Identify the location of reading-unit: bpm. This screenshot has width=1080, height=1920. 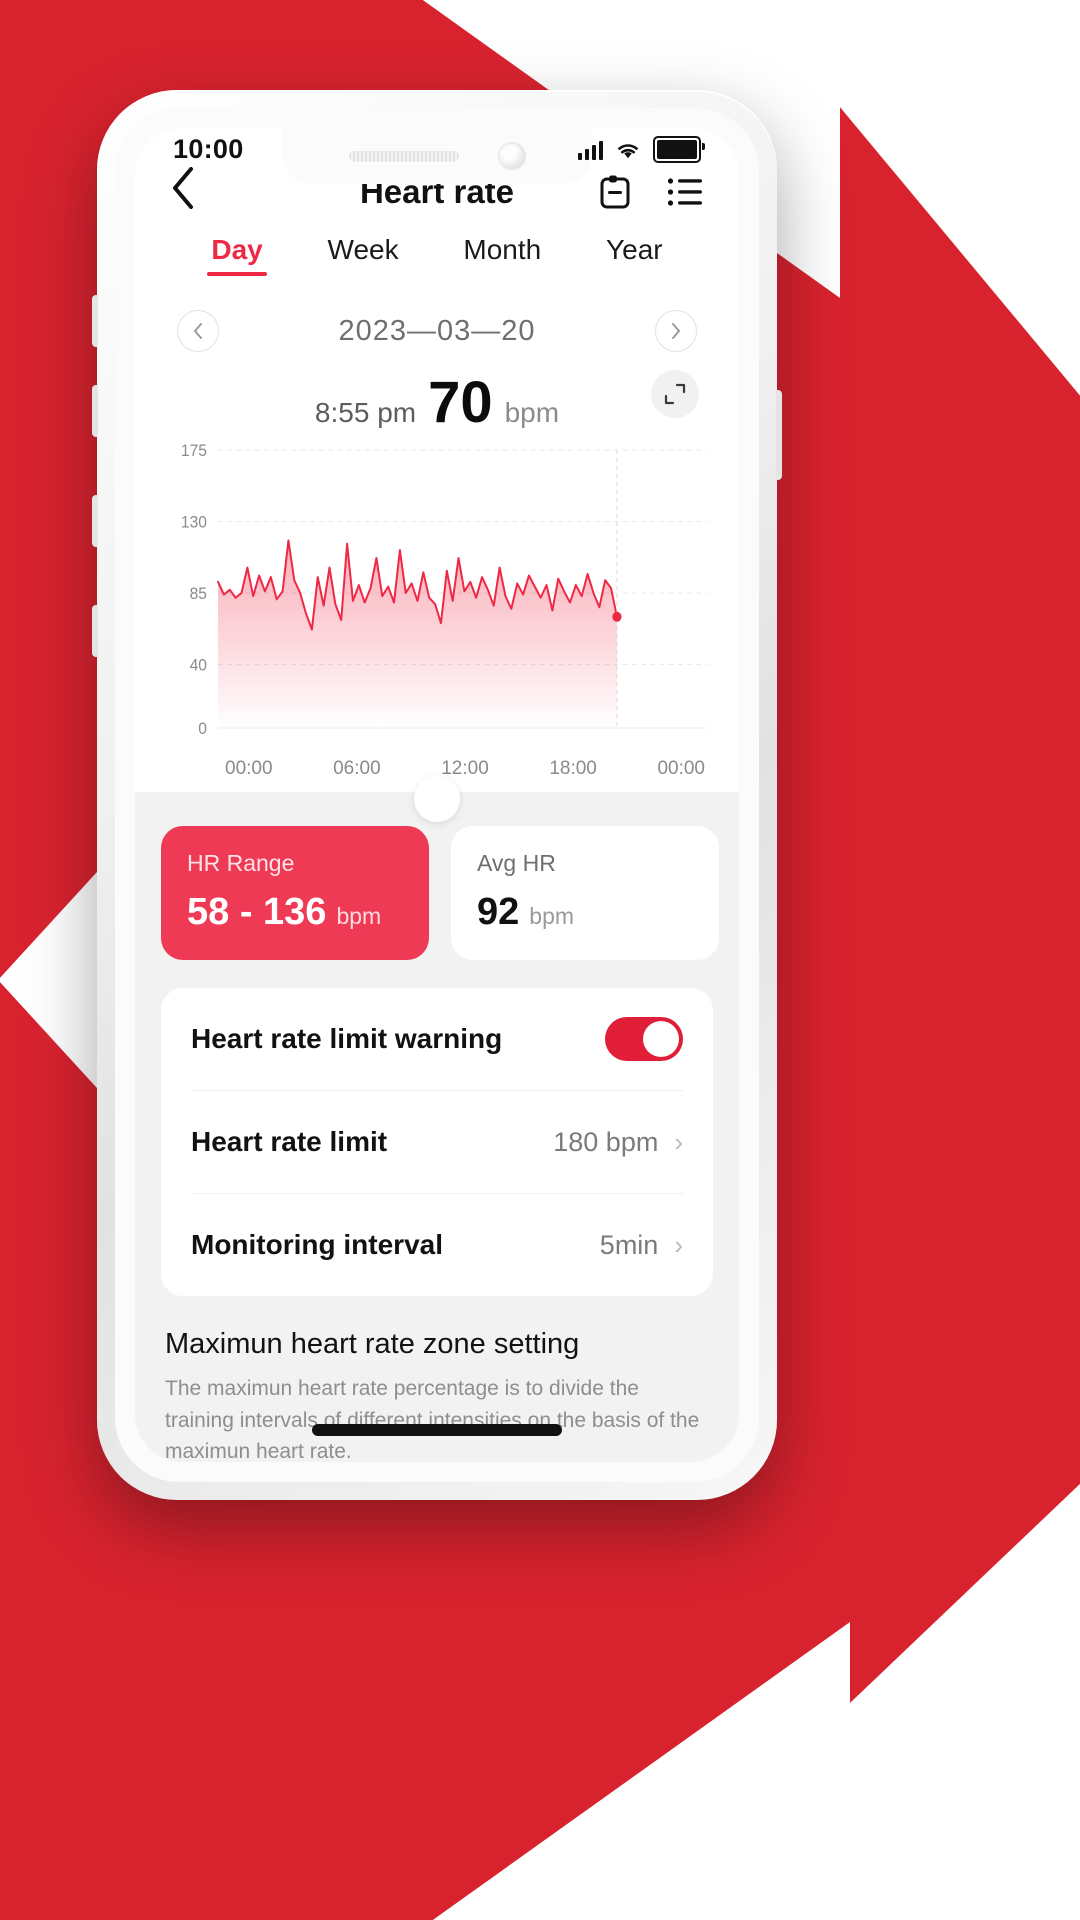
(532, 412).